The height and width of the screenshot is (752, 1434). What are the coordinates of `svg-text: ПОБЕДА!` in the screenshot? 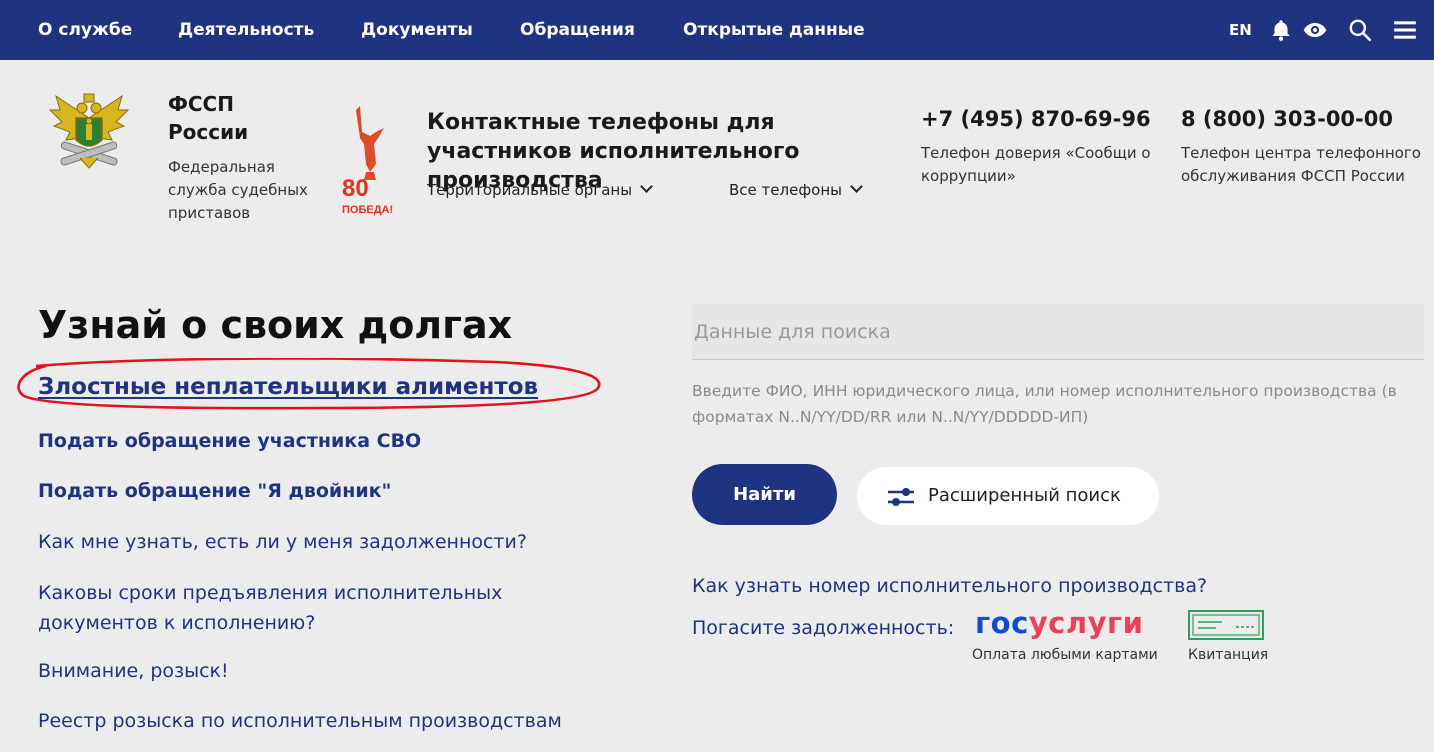 It's located at (367, 210).